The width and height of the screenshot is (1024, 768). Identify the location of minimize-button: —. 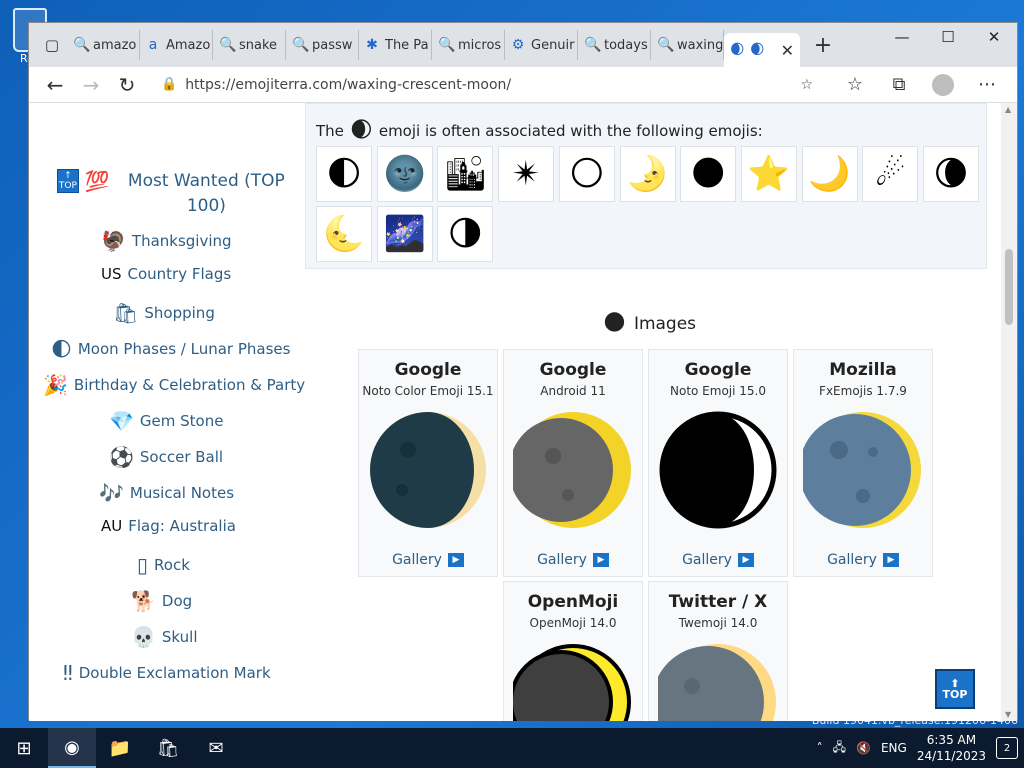
(902, 37).